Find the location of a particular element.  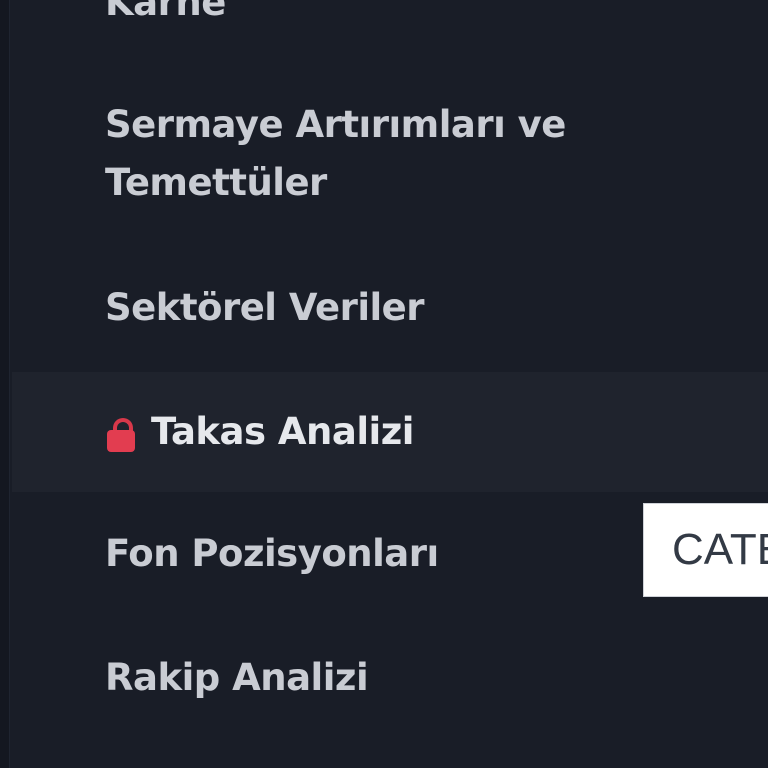

menu-item-sermaye-artirimlari: Sermaye Artırımları ve Temettüler is located at coordinates (390, 154).